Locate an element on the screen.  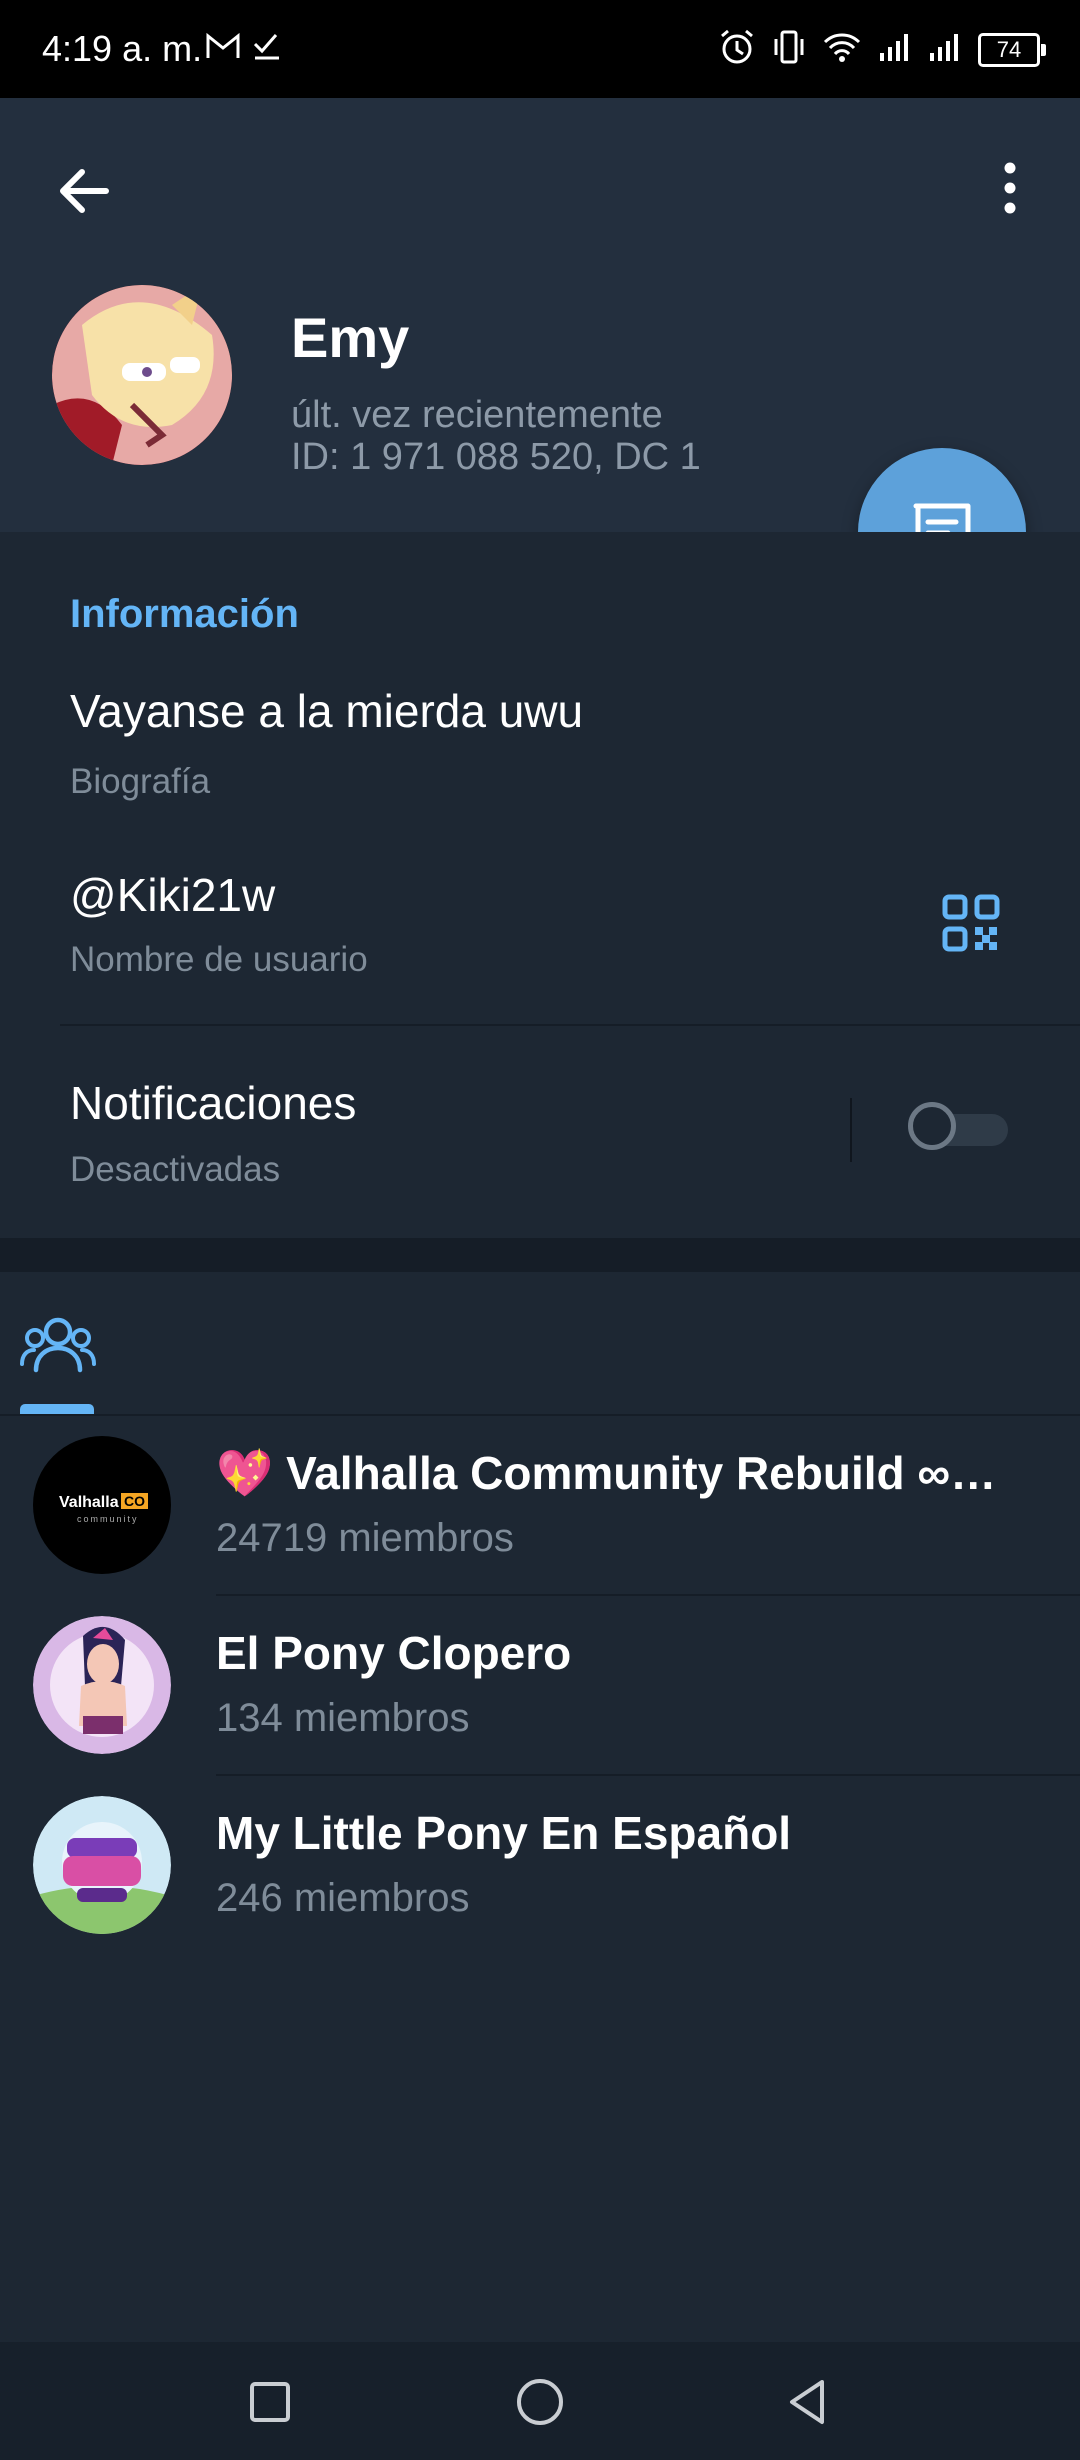
groups-tab is located at coordinates (58, 1344).